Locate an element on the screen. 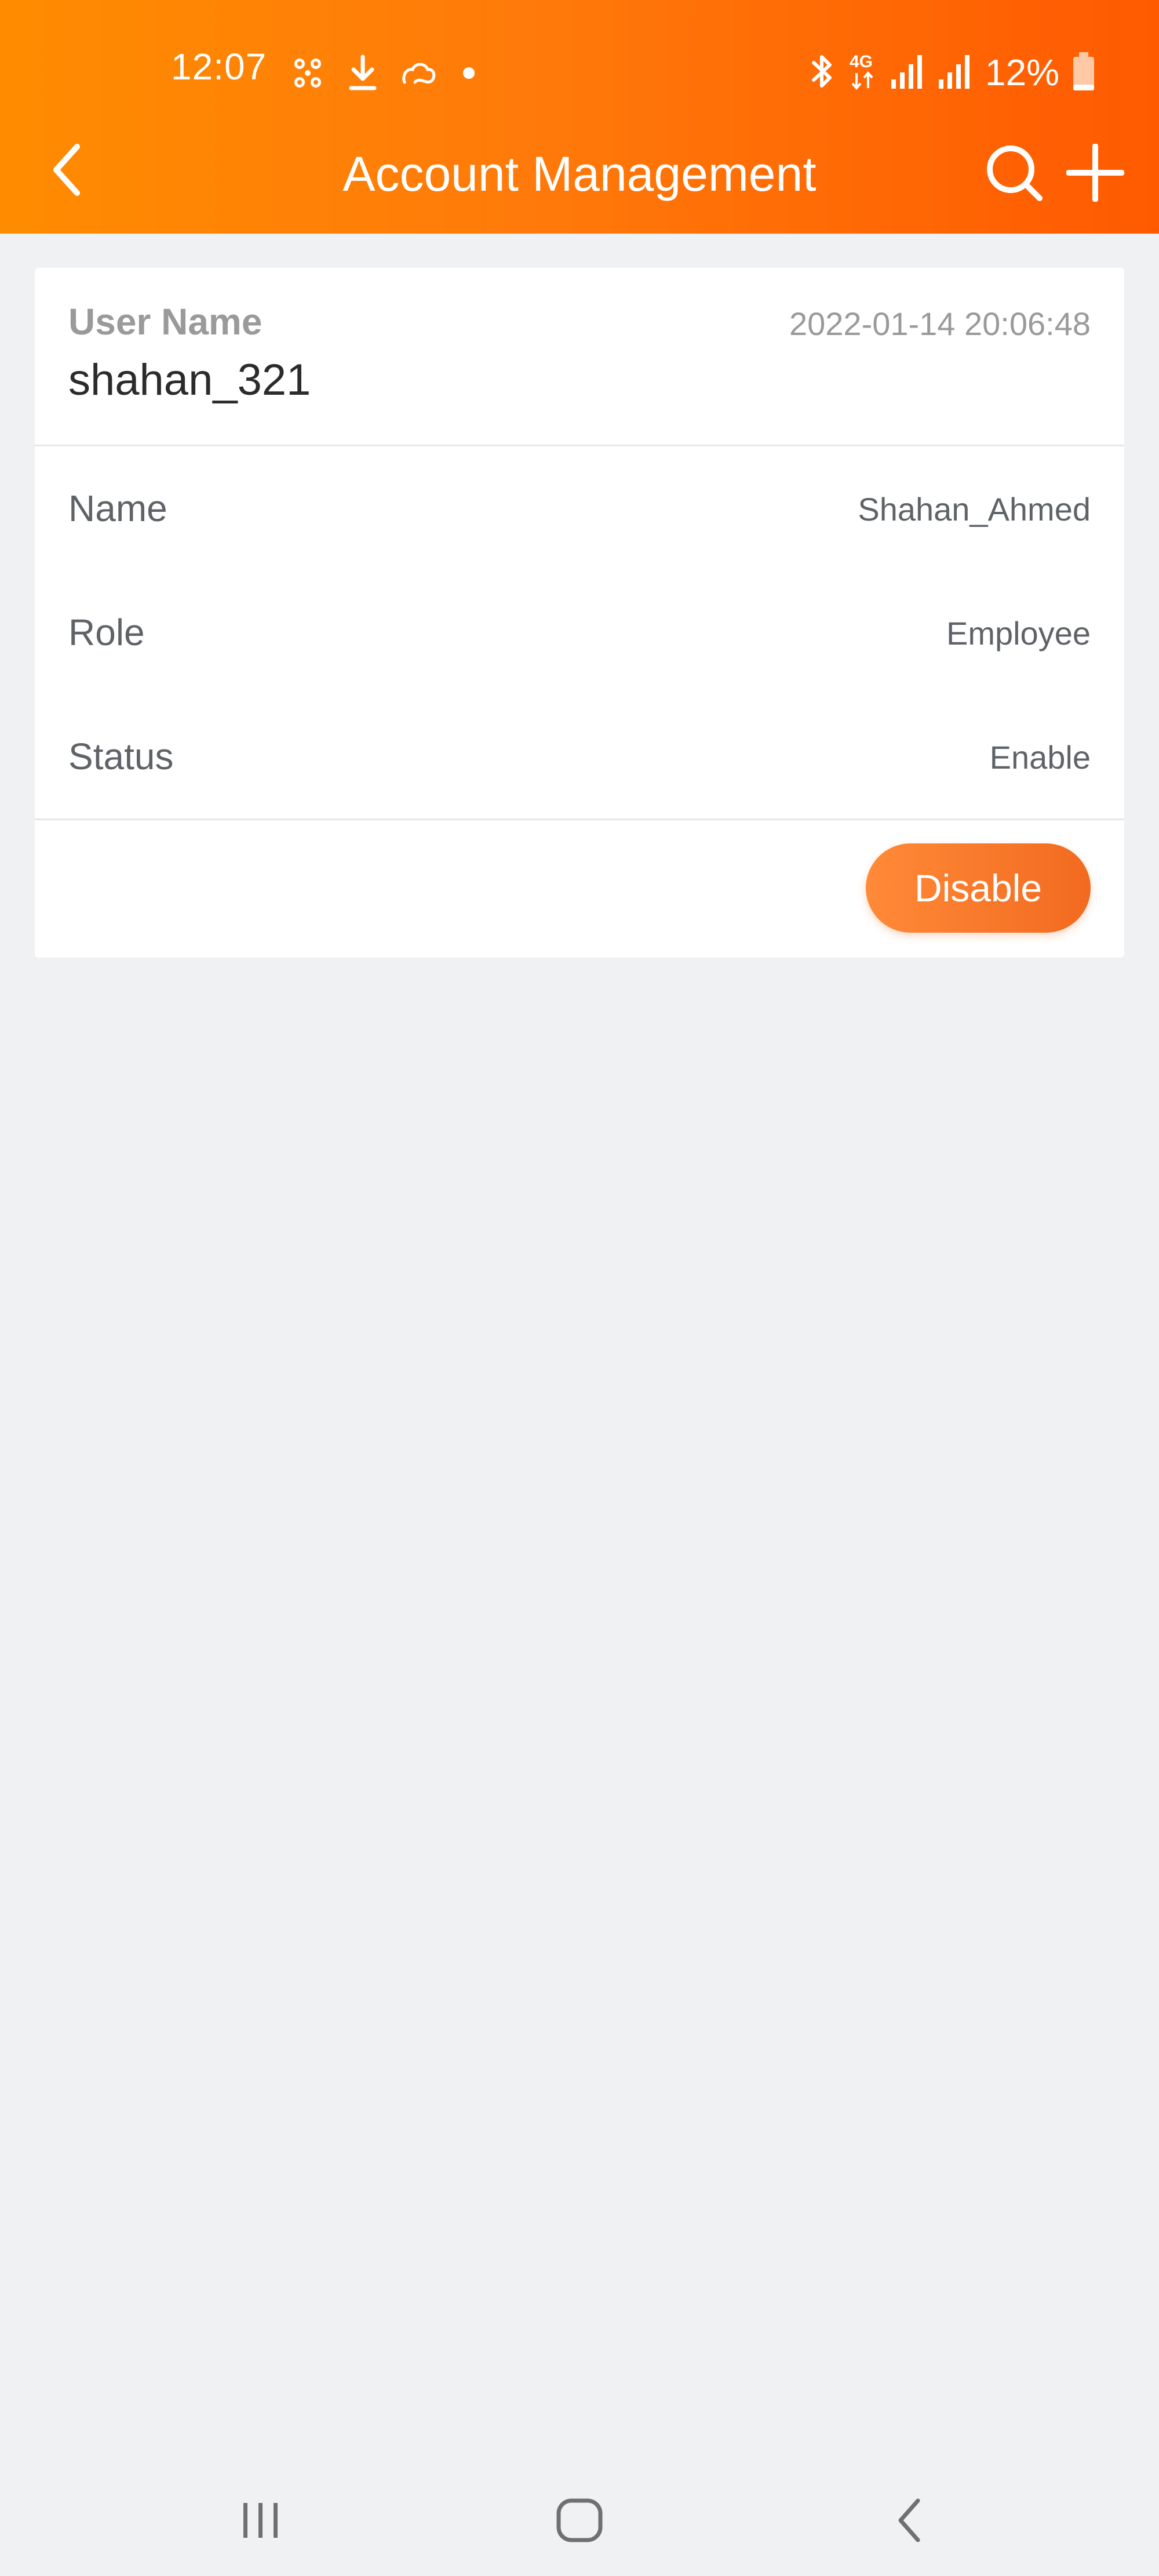  card-actions: Disable is located at coordinates (580, 889).